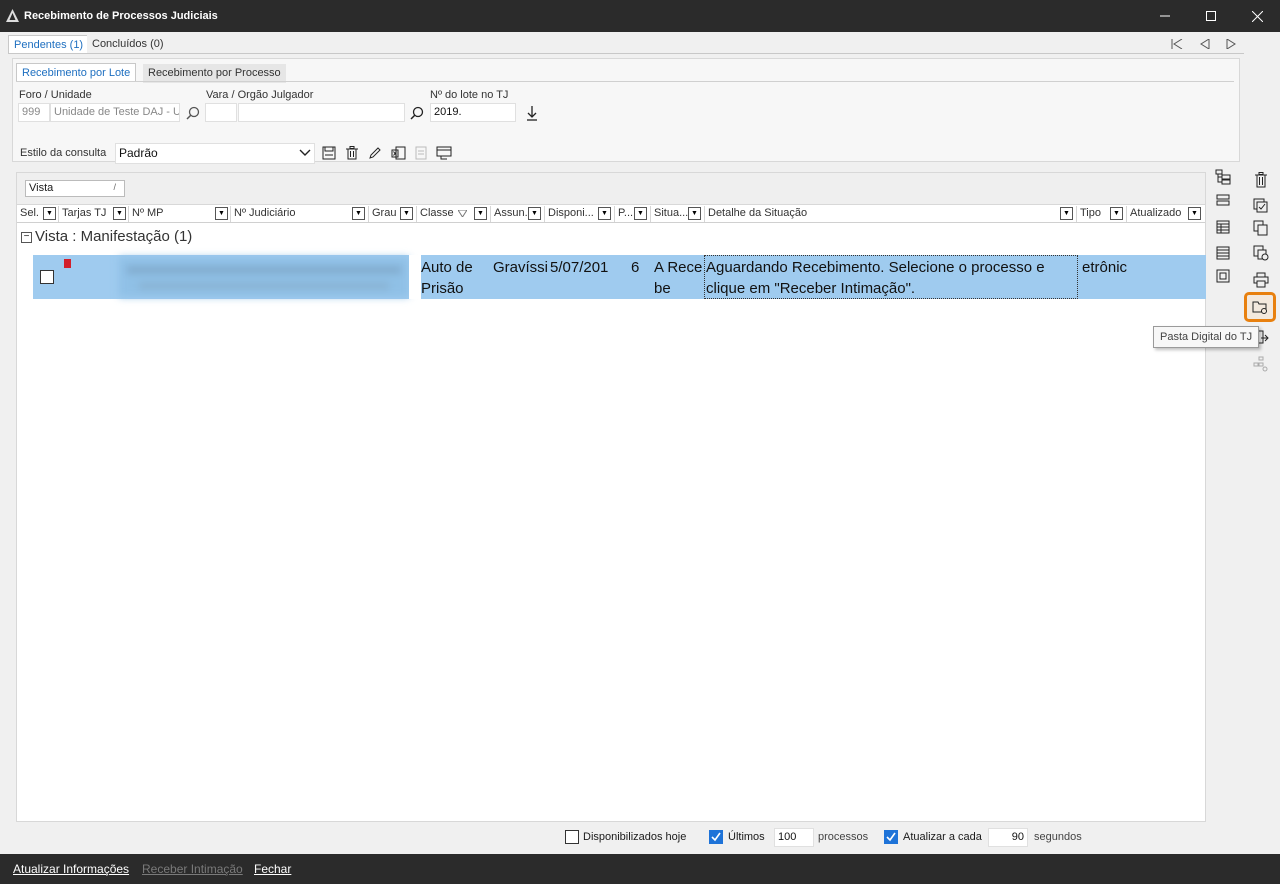 The image size is (1280, 884). Describe the element at coordinates (272, 869) in the screenshot. I see `fechar-button: Fechar` at that location.